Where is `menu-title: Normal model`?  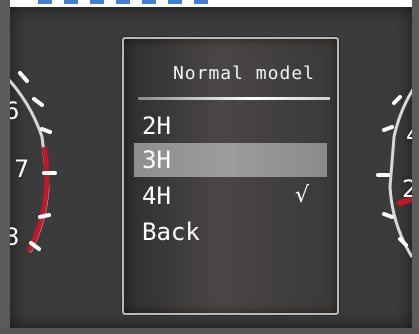
menu-title: Normal model is located at coordinates (243, 73).